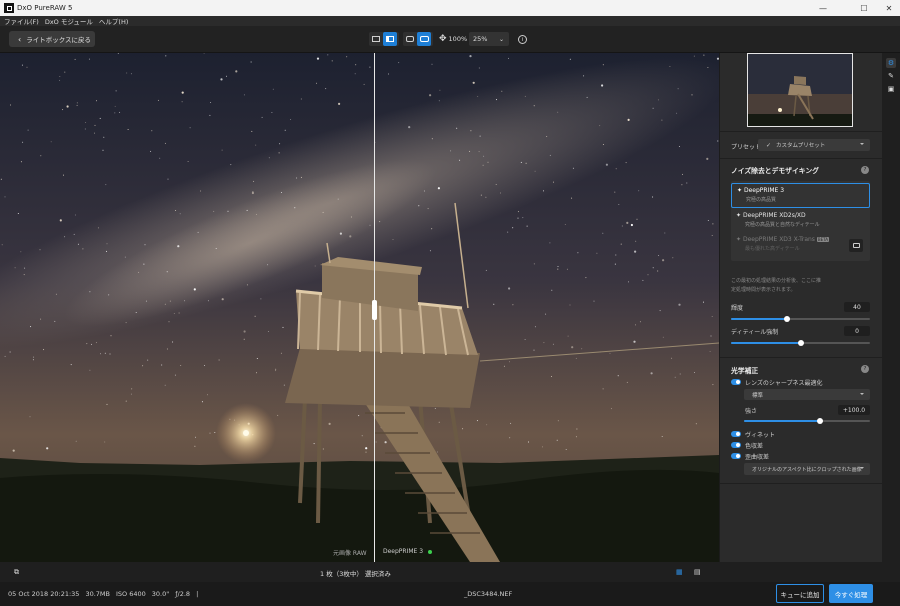 This screenshot has width=900, height=606. Describe the element at coordinates (489, 39) in the screenshot. I see `zoom-select: 25% ⌄` at that location.